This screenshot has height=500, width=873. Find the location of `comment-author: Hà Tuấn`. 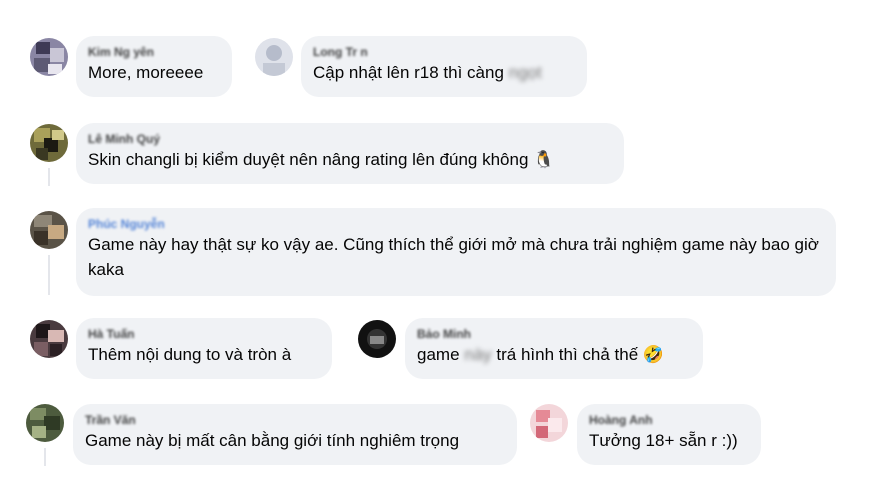

comment-author: Hà Tuấn is located at coordinates (204, 334).